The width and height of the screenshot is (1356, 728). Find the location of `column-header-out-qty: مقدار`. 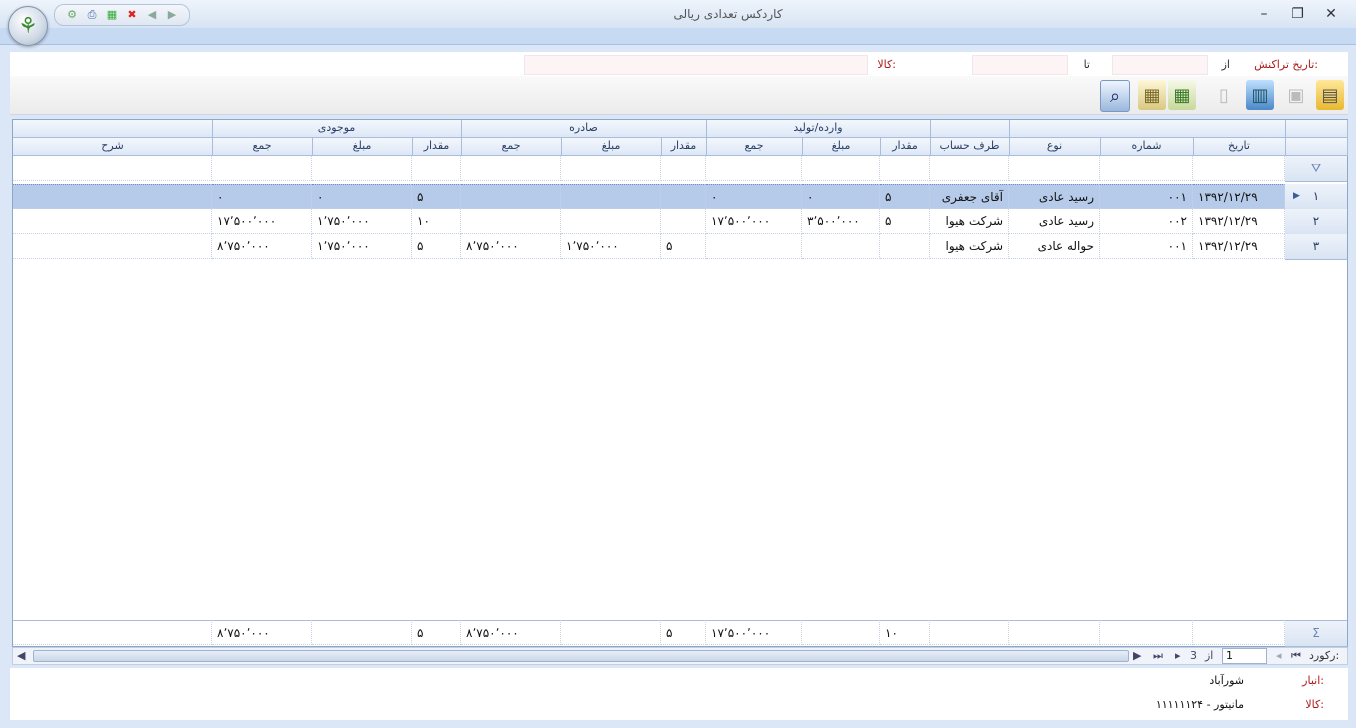

column-header-out-qty: مقدار is located at coordinates (684, 147).